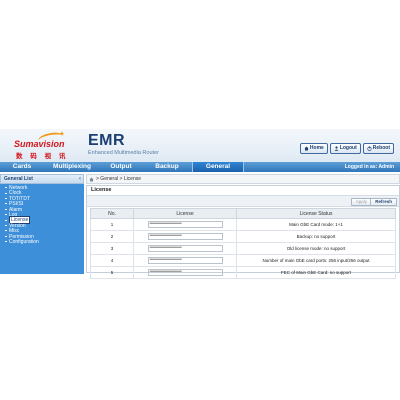 The height and width of the screenshot is (400, 400). What do you see at coordinates (18, 179) in the screenshot?
I see `sidebar-title: General List` at bounding box center [18, 179].